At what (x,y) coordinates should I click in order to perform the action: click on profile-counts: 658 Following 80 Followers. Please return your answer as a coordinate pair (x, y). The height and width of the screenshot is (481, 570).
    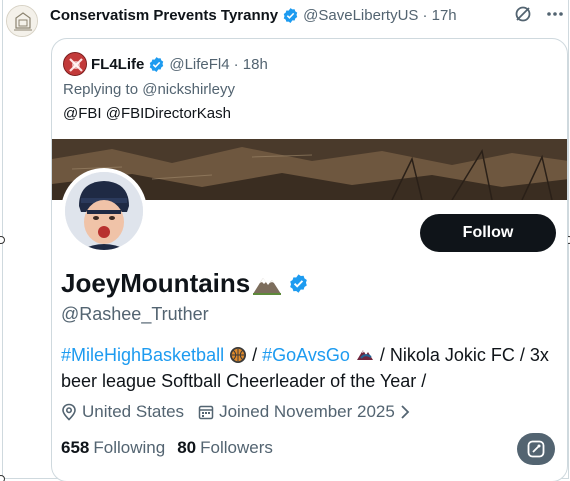
    Looking at the image, I should click on (173, 448).